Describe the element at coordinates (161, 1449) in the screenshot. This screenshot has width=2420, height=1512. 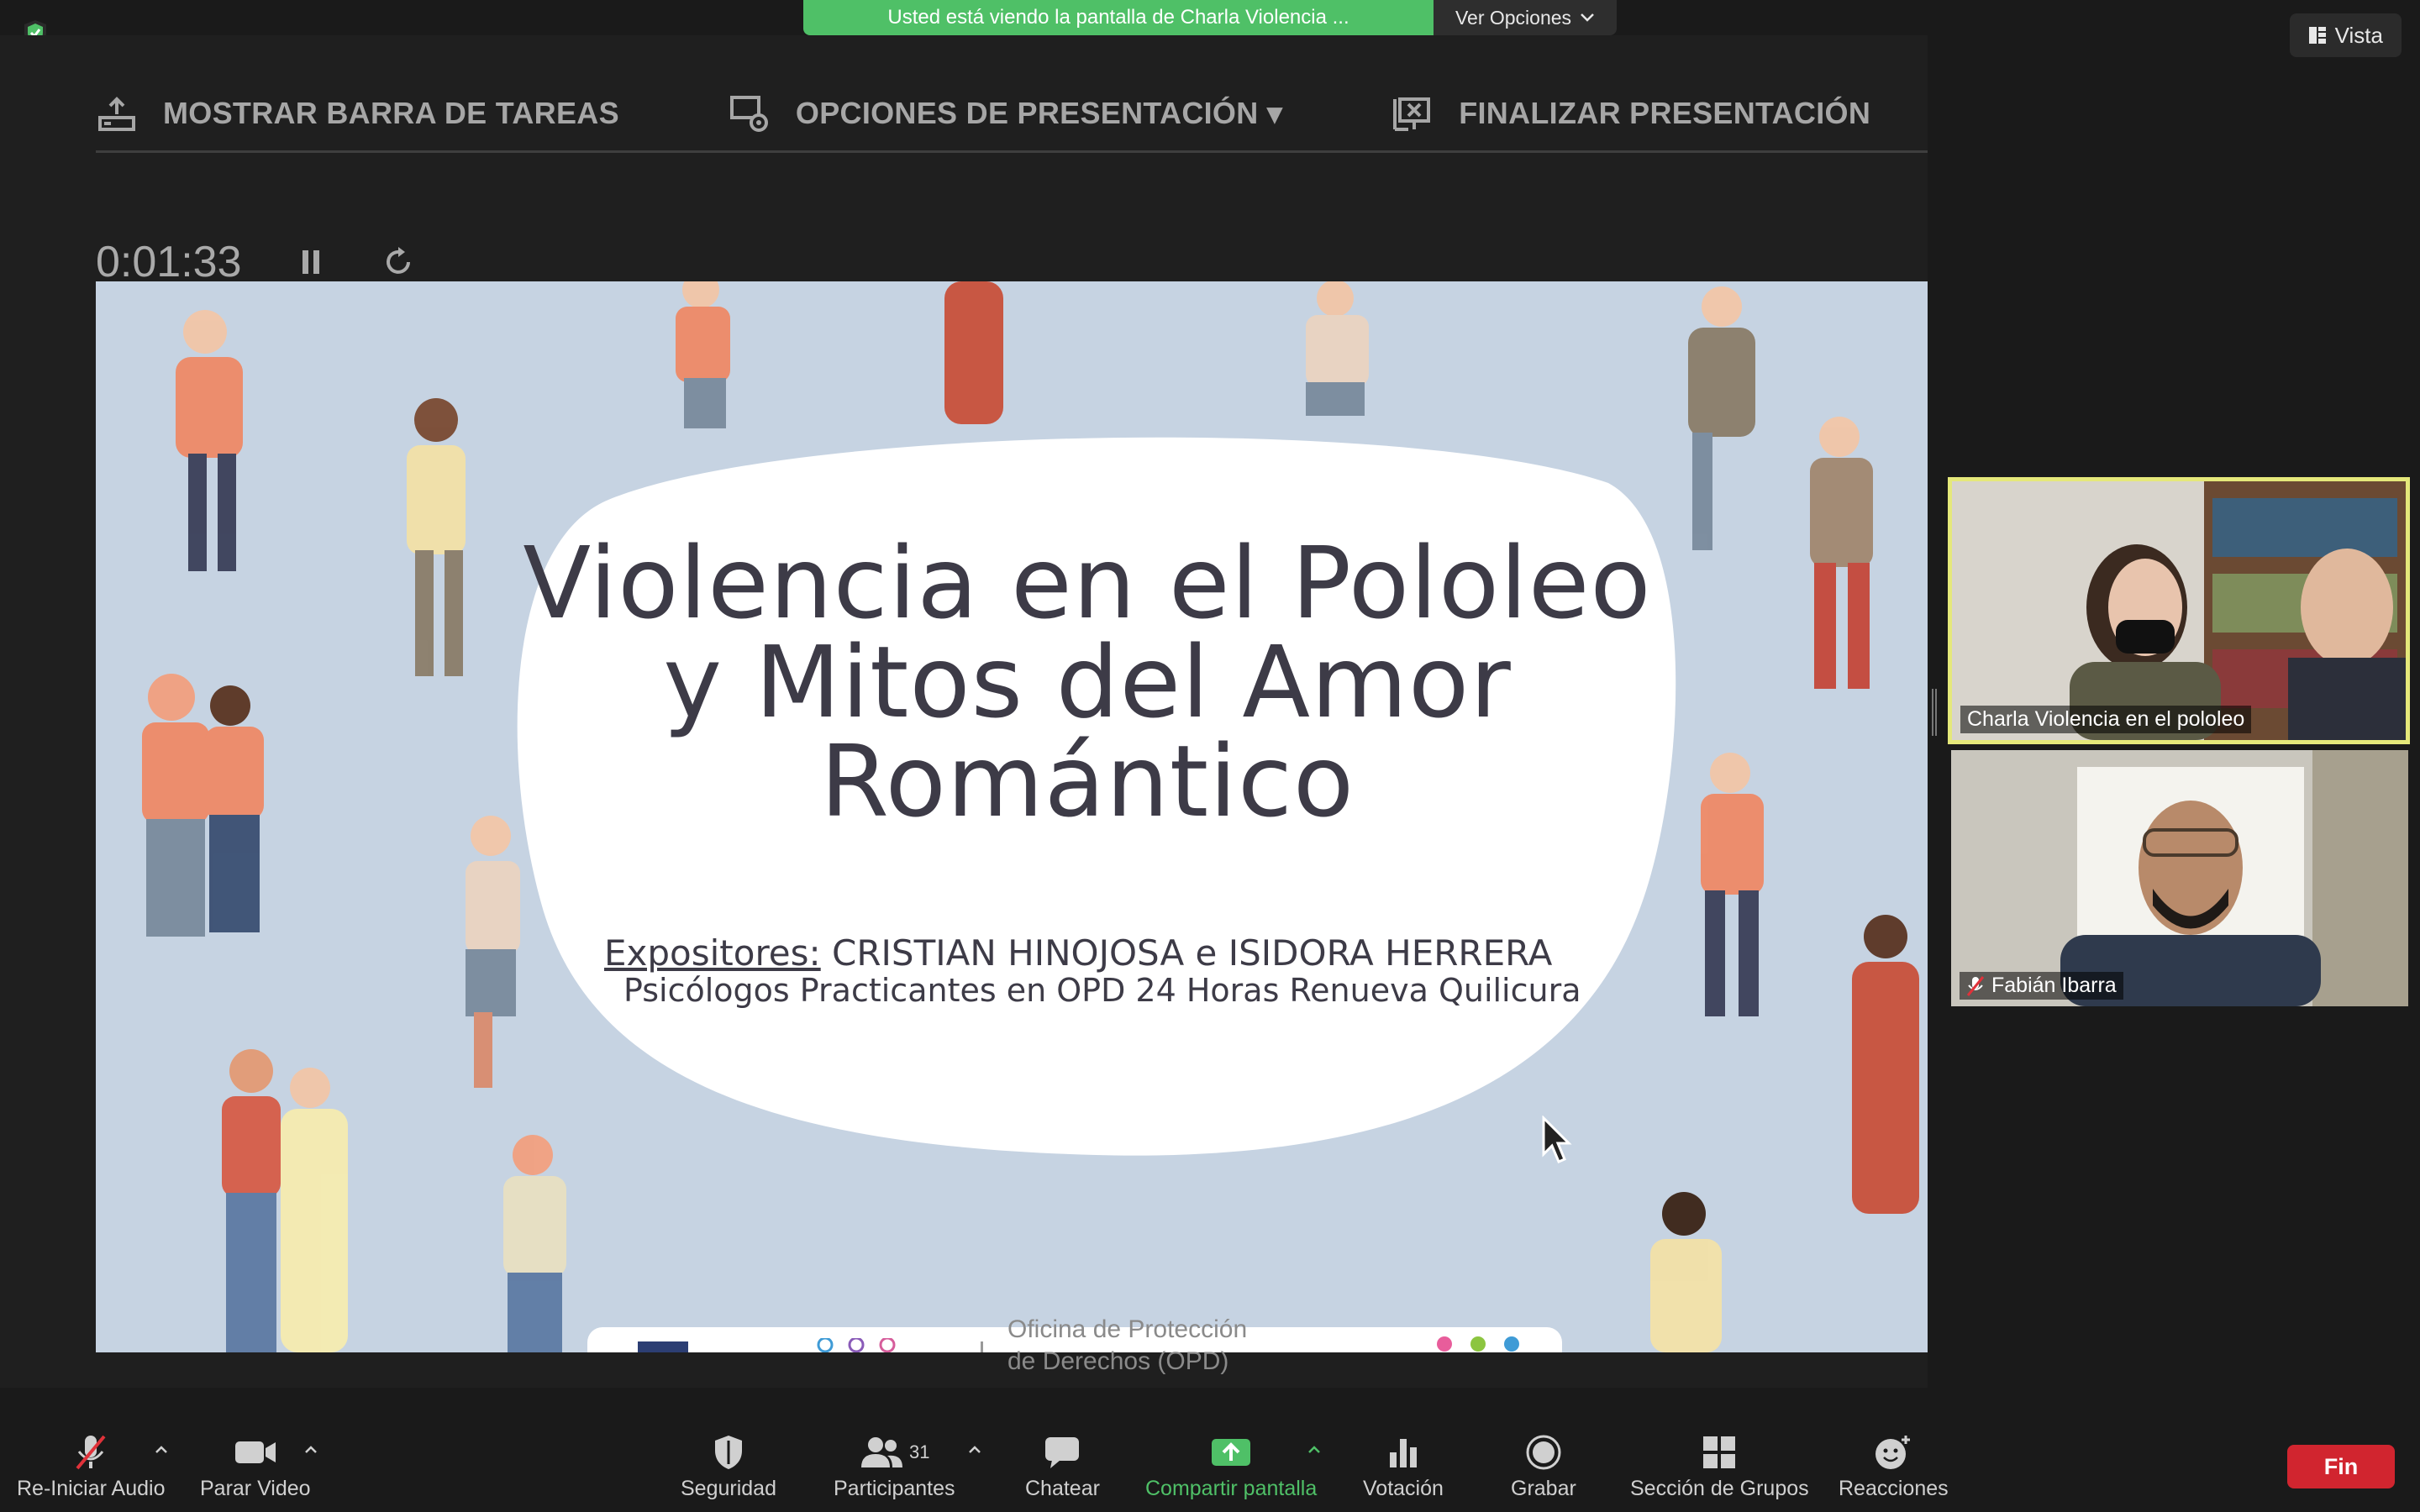
I see `audio-options-chevron-icon` at that location.